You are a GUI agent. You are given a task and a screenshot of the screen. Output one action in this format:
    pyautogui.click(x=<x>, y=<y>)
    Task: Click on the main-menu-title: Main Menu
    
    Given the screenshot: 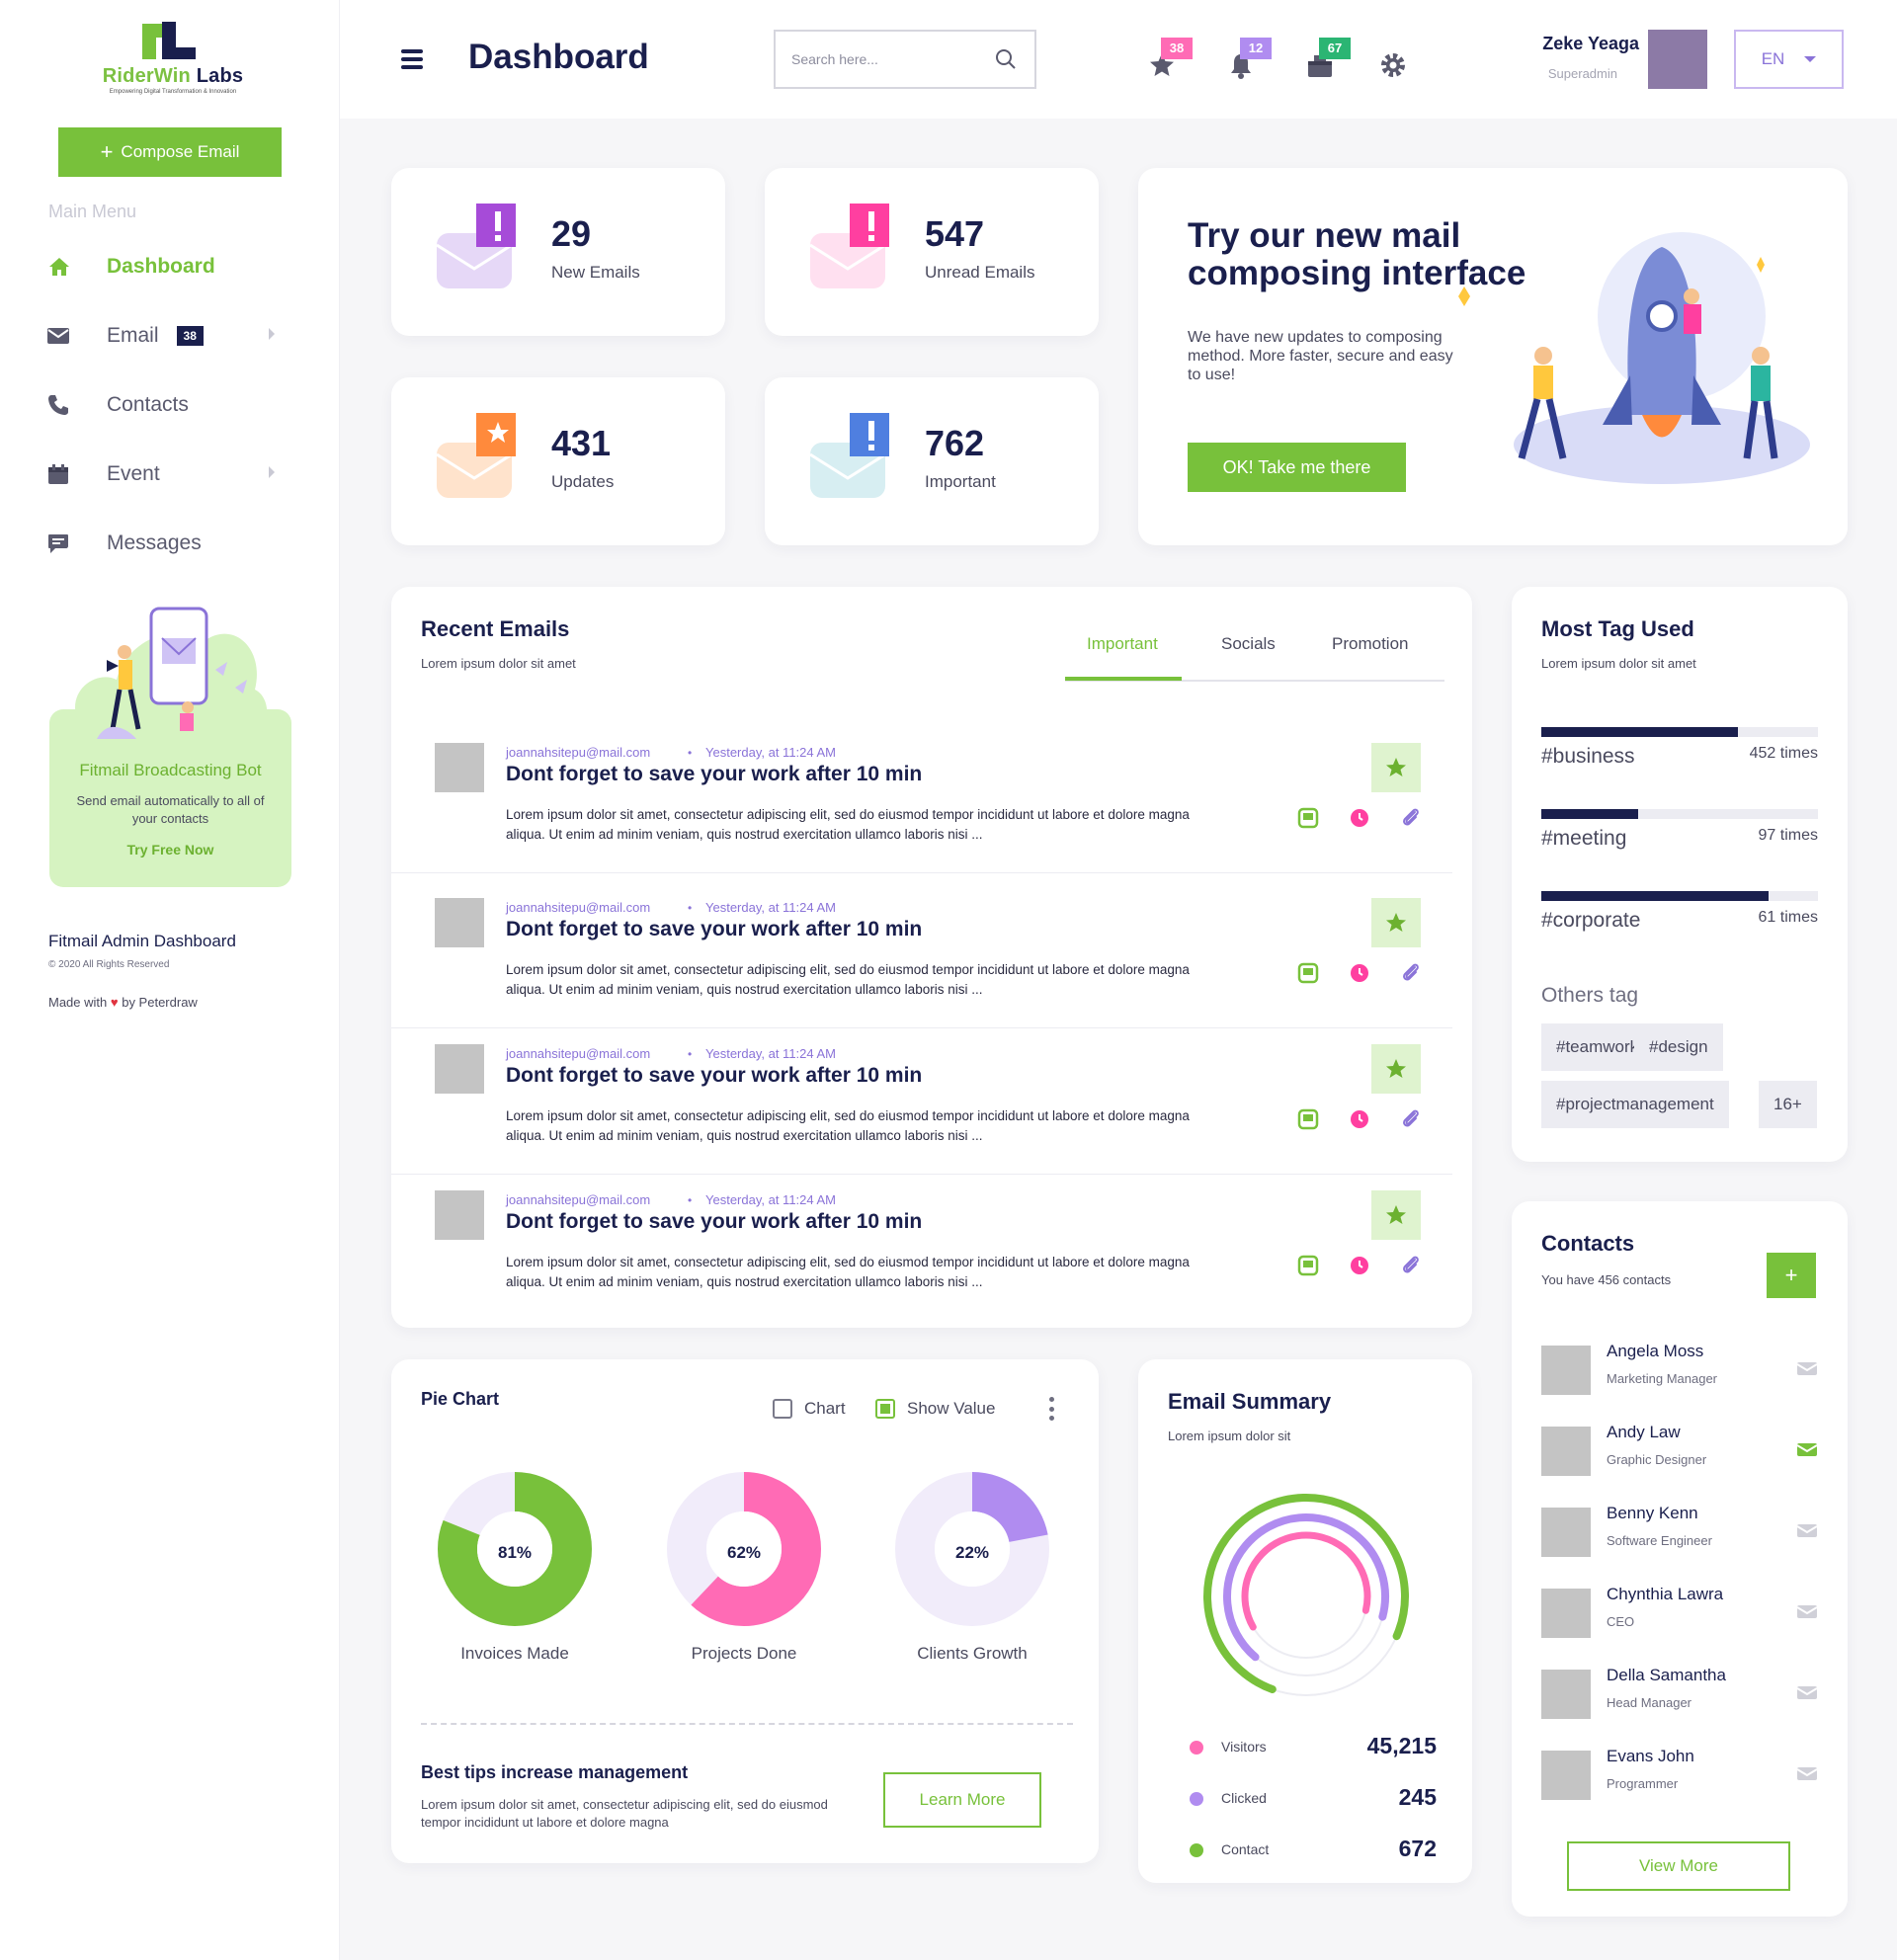 What is the action you would take?
    pyautogui.click(x=92, y=211)
    